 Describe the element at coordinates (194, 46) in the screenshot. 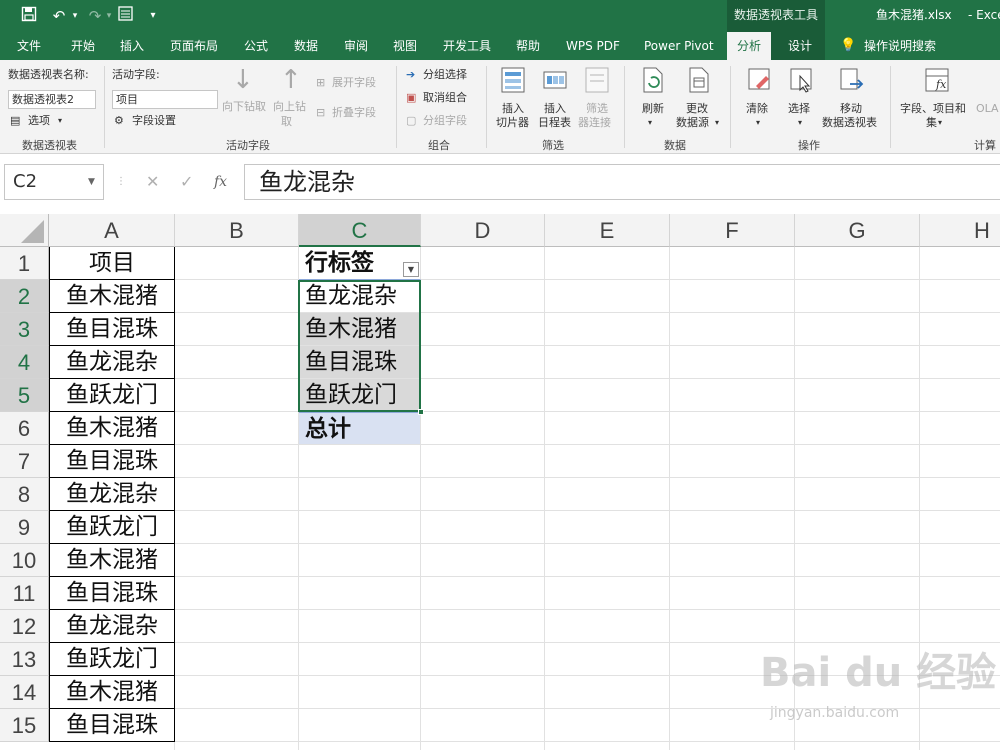

I see `tab-page-layout: 页面布局` at that location.